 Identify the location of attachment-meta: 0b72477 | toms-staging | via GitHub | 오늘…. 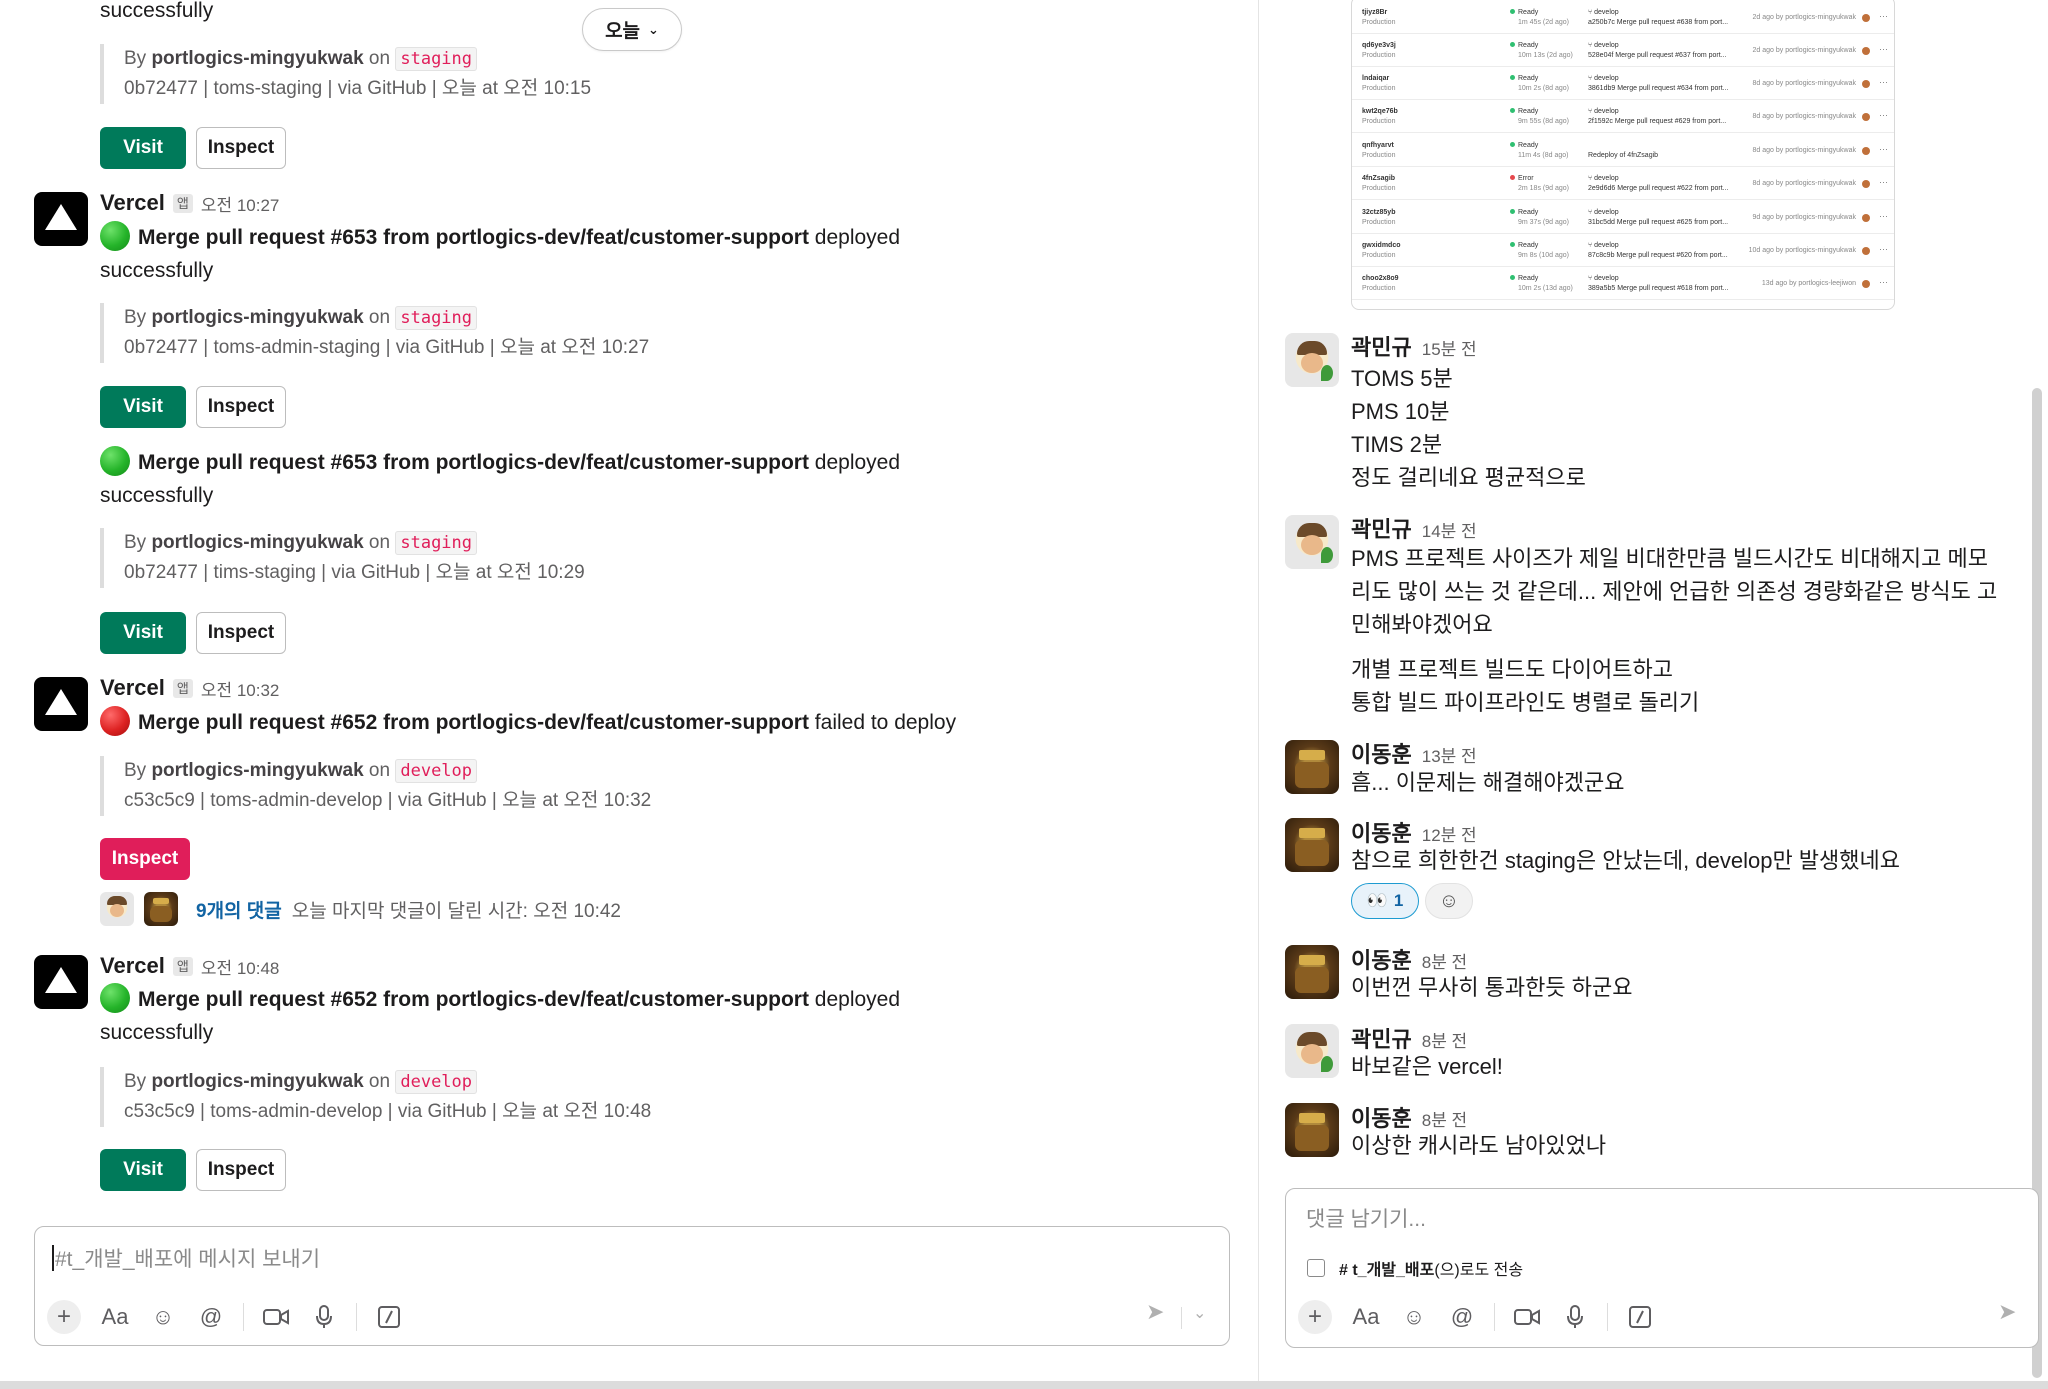
(358, 88).